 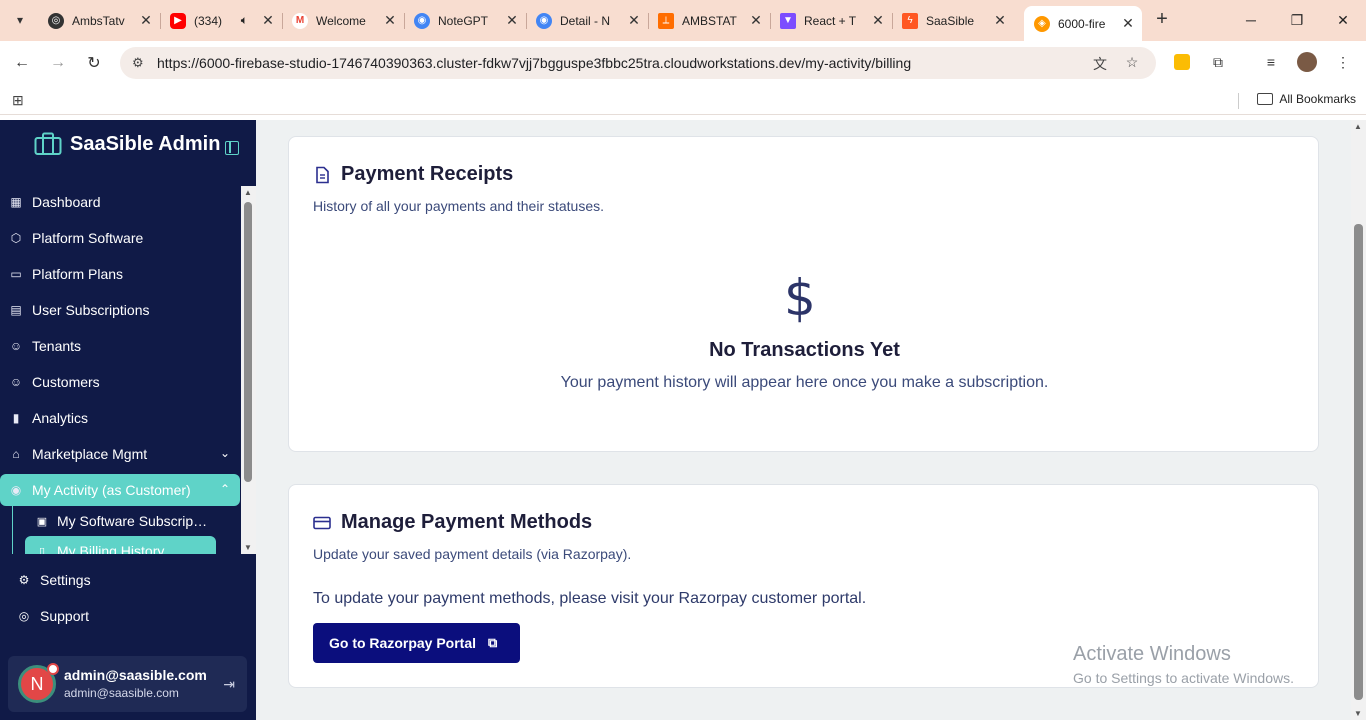 I want to click on sidebar-item-user-subscriptions: ▤ User Subscriptions, so click(x=120, y=310).